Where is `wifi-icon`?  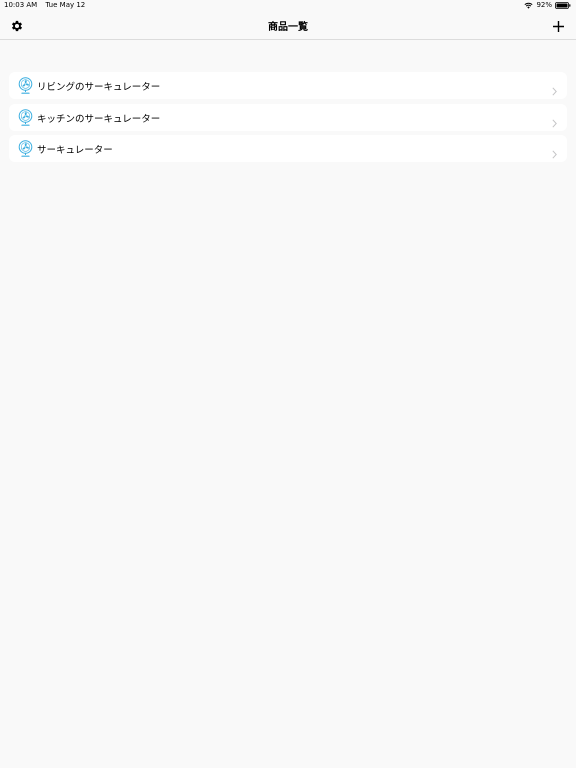 wifi-icon is located at coordinates (528, 5).